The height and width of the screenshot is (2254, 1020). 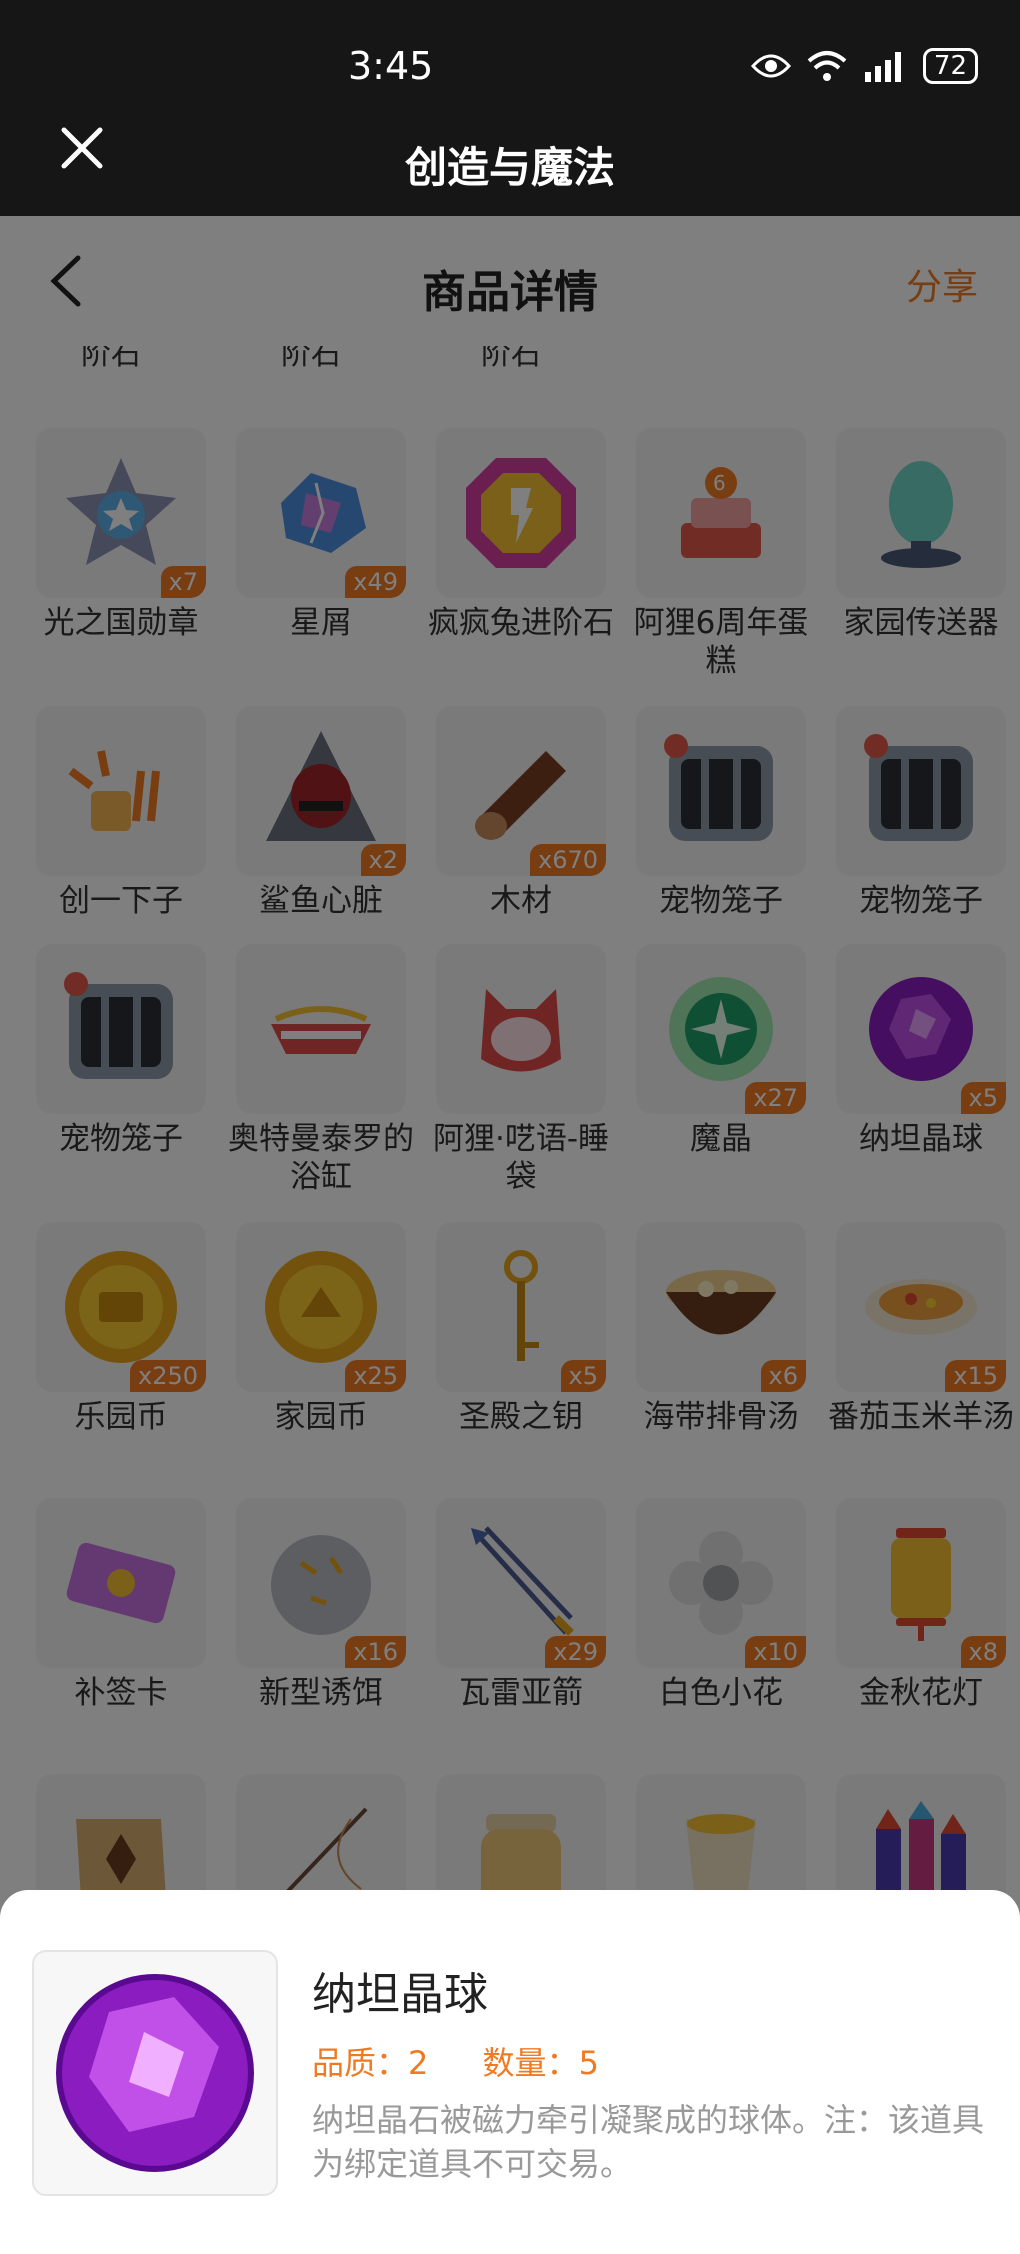 What do you see at coordinates (588, 2063) in the screenshot?
I see `quantity-value: 5` at bounding box center [588, 2063].